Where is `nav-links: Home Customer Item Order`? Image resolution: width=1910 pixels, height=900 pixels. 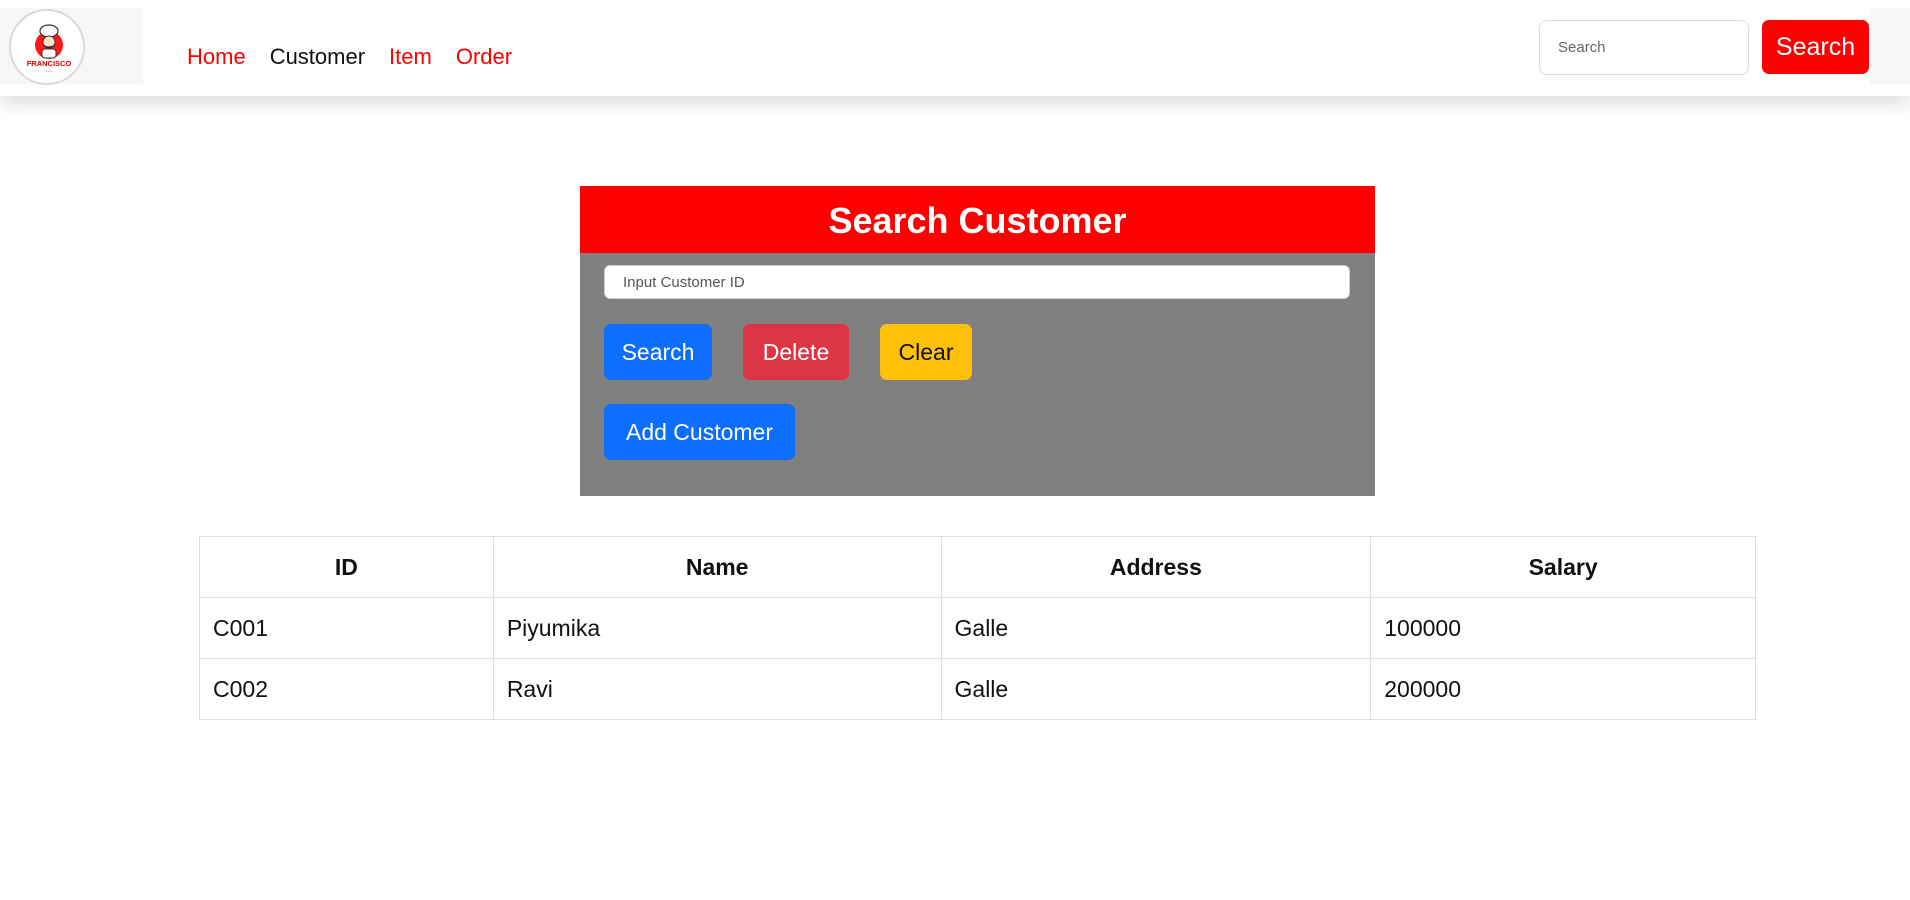 nav-links: Home Customer Item Order is located at coordinates (361, 57).